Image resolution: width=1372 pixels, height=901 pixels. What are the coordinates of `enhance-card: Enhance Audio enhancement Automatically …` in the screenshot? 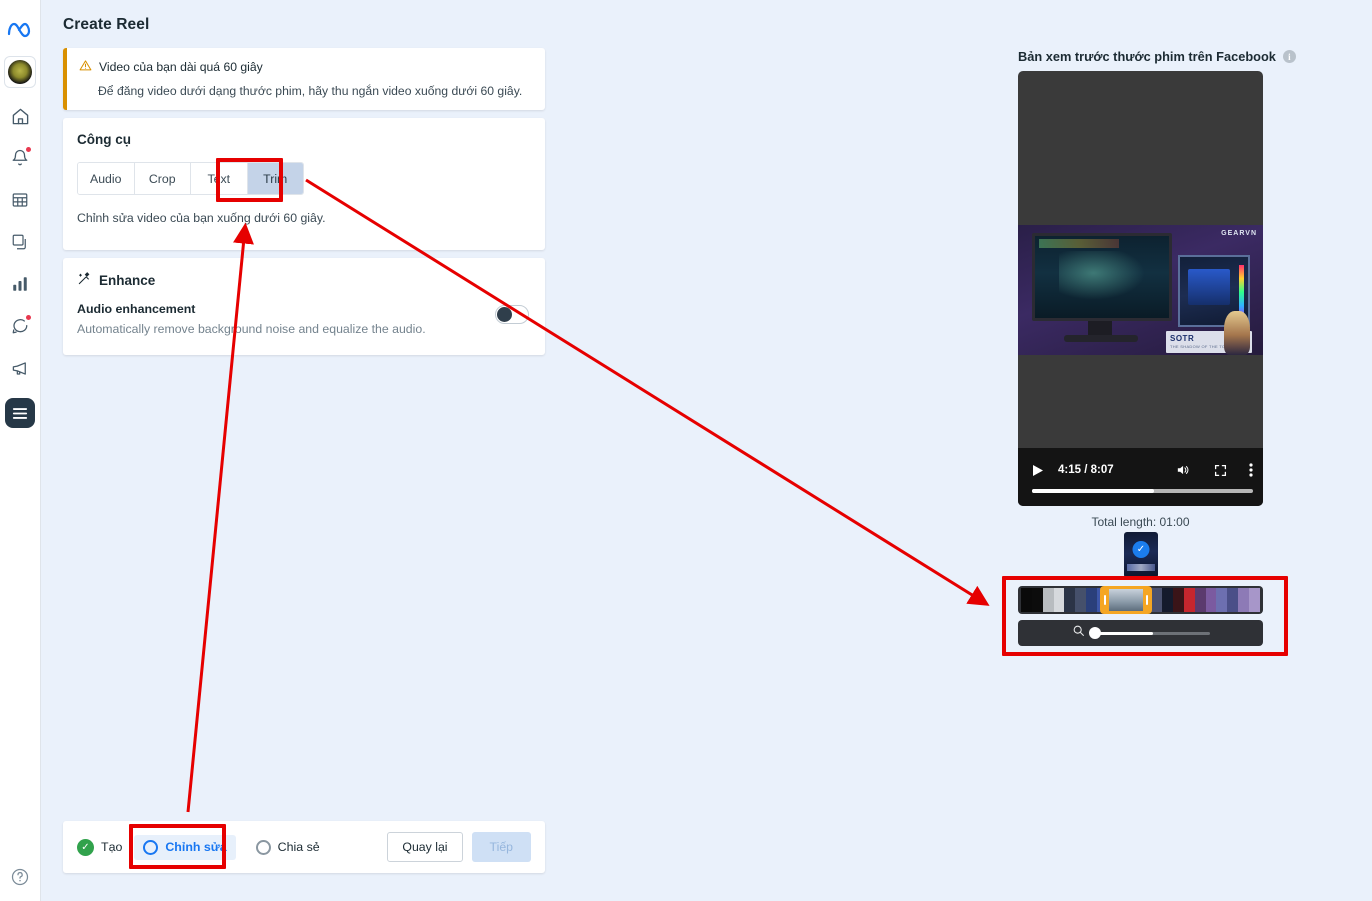 It's located at (304, 306).